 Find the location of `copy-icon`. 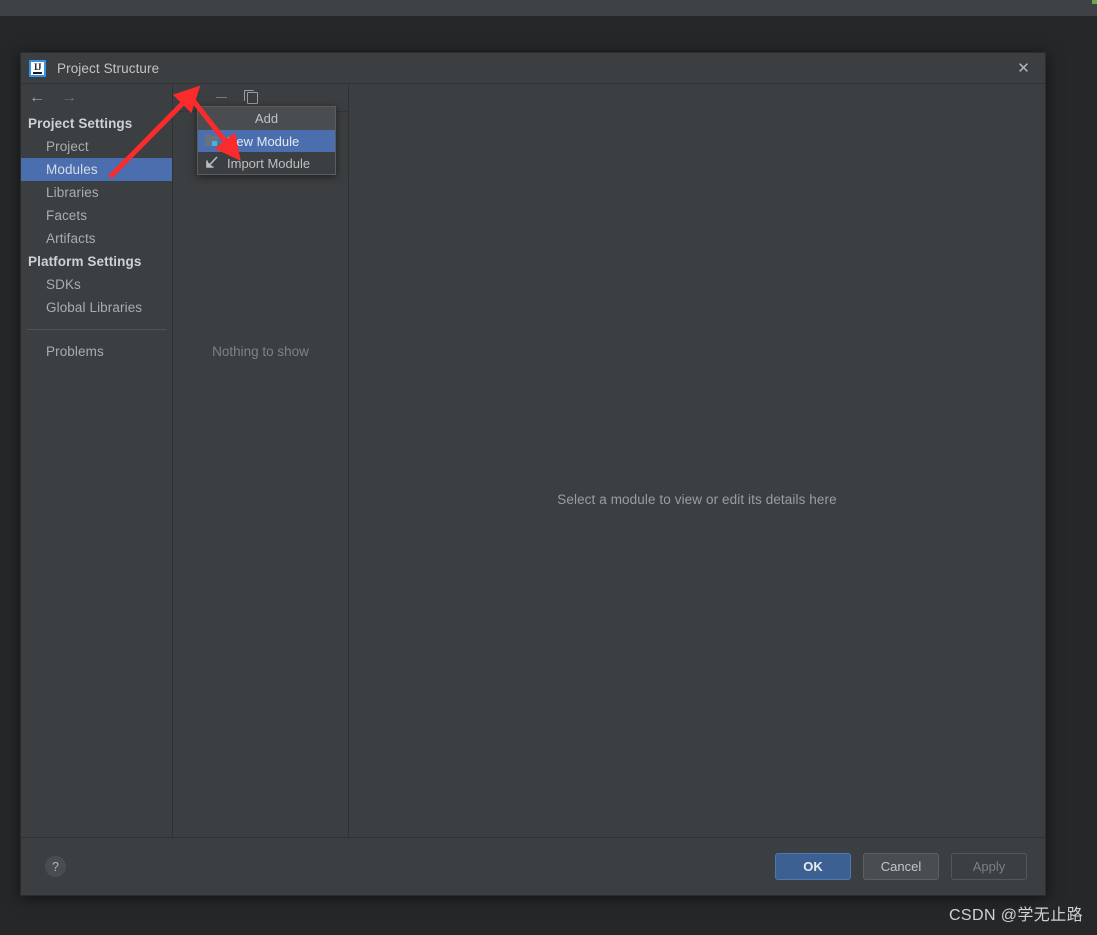

copy-icon is located at coordinates (252, 97).